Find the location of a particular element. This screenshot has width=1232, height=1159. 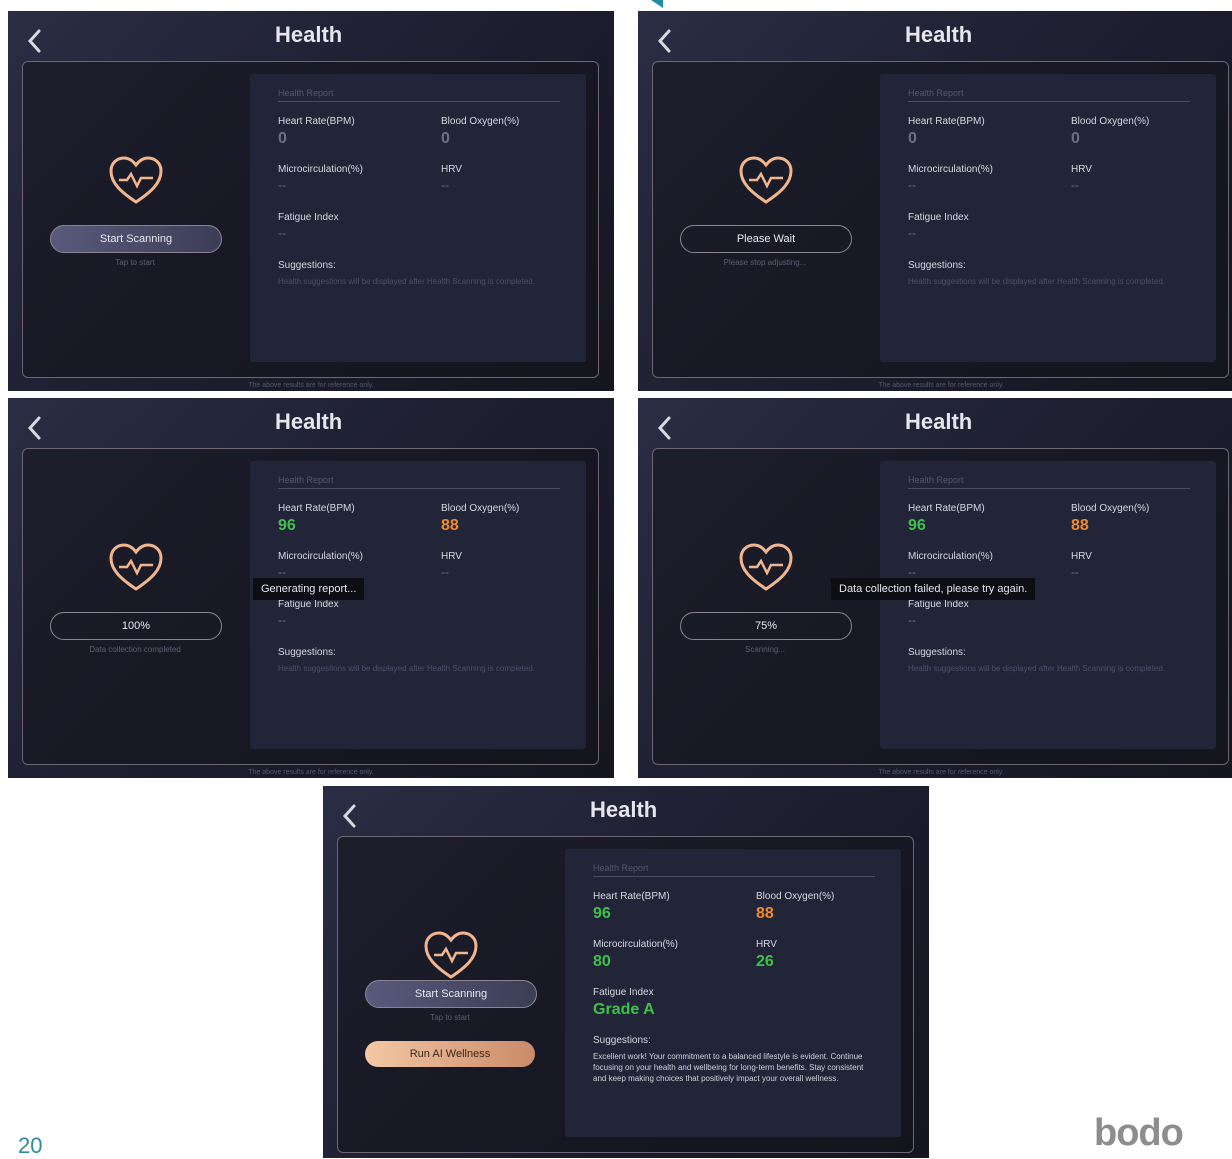

progress-button: 100% is located at coordinates (136, 626).